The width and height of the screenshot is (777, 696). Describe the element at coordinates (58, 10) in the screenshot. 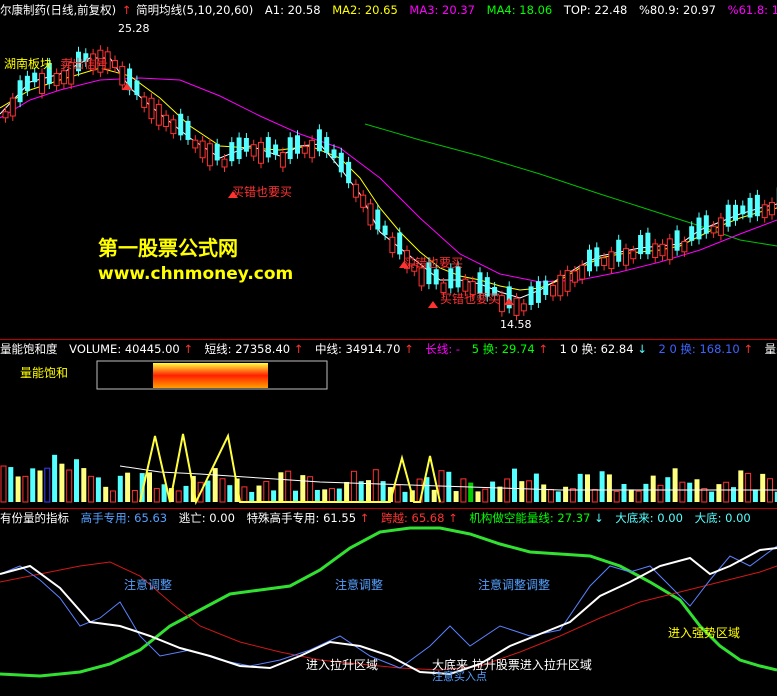

I see `stock-title: 尔康制药(日线,前复权)` at that location.